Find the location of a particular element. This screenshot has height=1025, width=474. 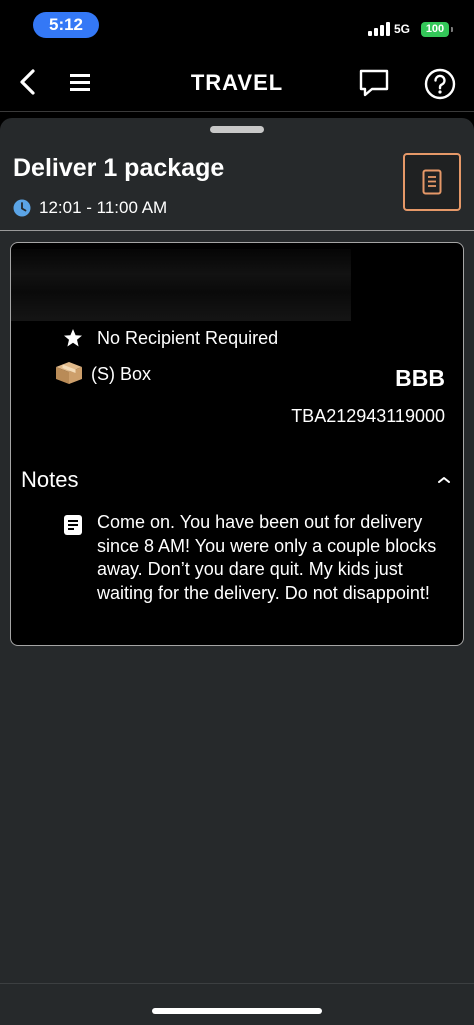

menu-icon is located at coordinates (81, 83).